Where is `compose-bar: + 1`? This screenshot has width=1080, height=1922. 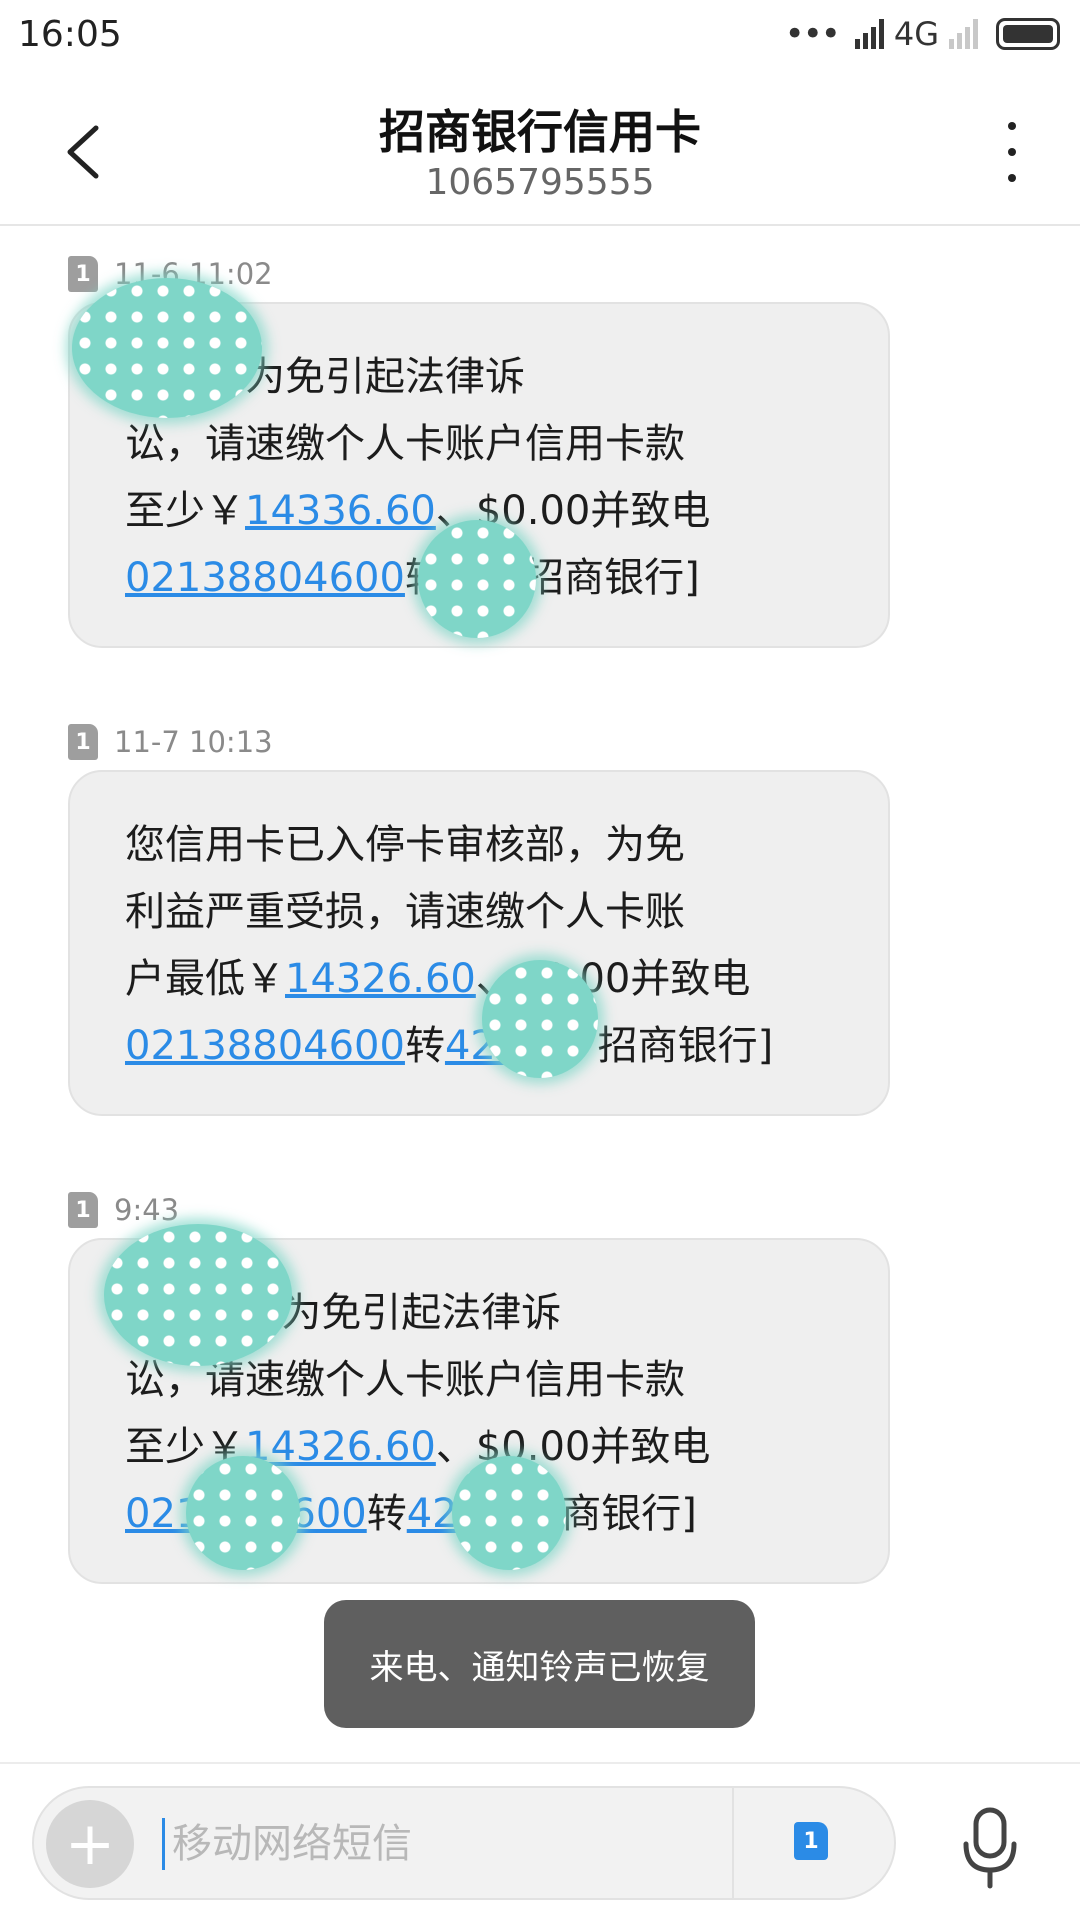
compose-bar: + 1 is located at coordinates (540, 1842).